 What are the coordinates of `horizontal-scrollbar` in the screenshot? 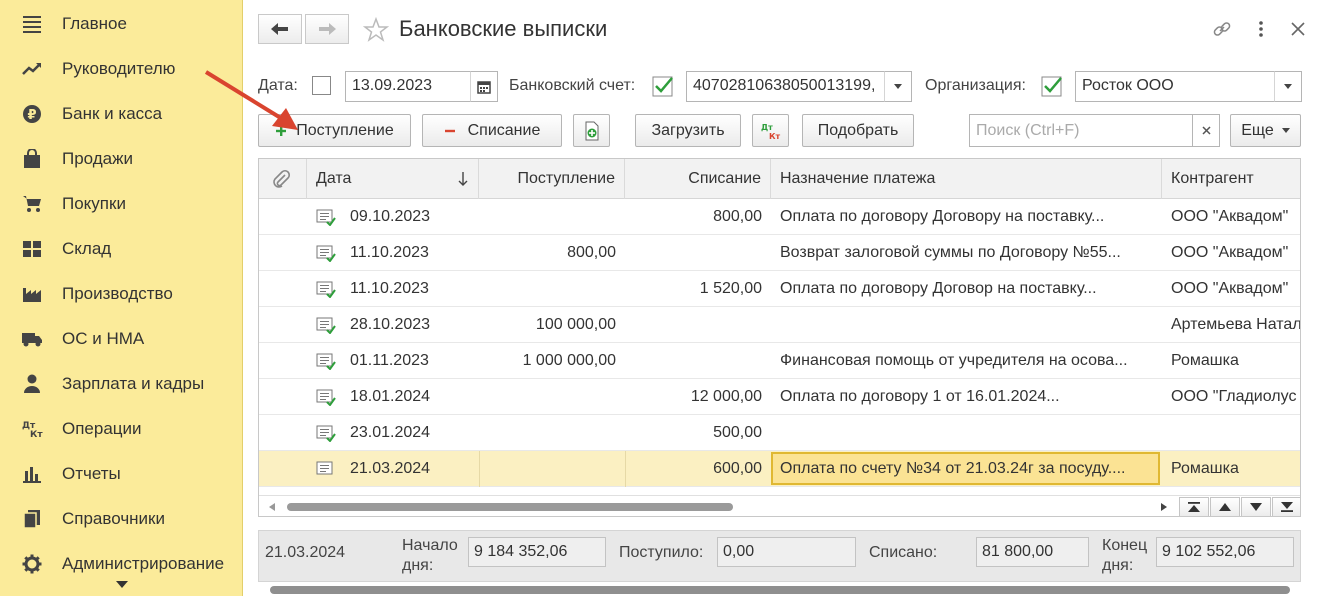 It's located at (779, 505).